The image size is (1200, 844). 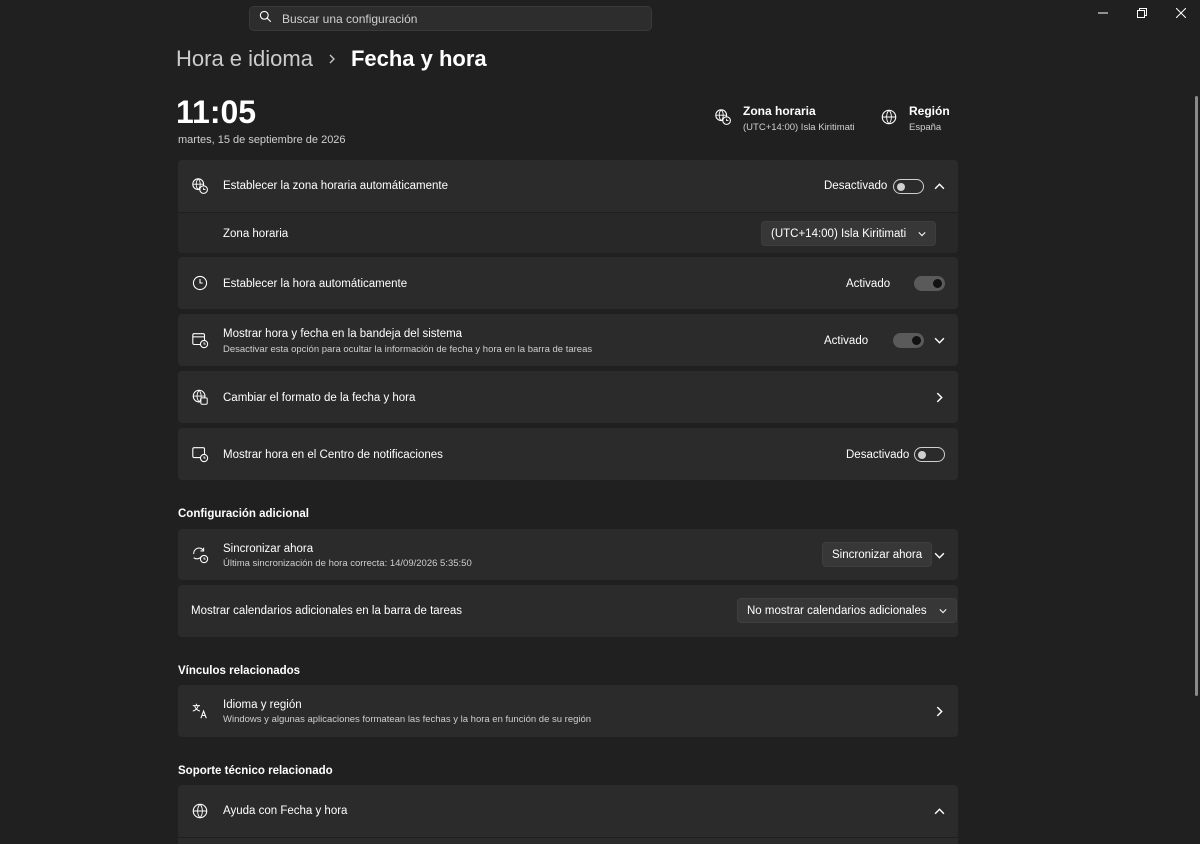 What do you see at coordinates (256, 234) in the screenshot?
I see `timezone-label: Zona horaria` at bounding box center [256, 234].